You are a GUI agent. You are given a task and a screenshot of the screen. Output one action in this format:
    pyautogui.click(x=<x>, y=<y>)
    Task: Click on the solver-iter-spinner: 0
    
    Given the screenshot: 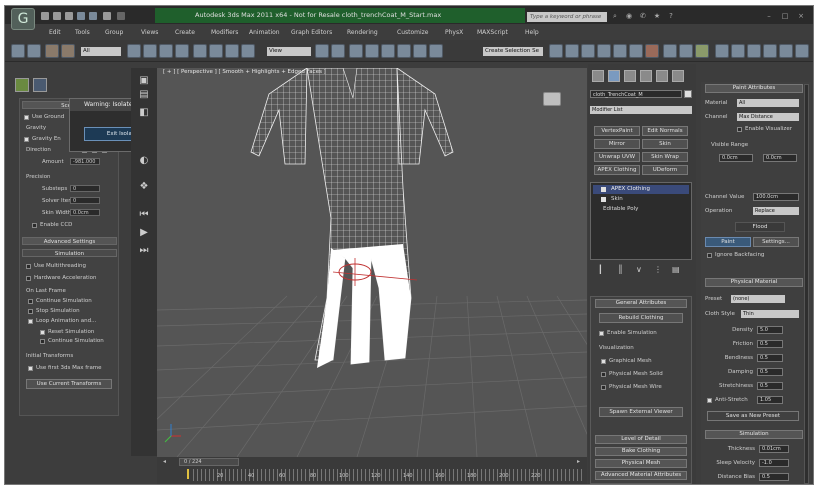 What is the action you would take?
    pyautogui.click(x=85, y=200)
    